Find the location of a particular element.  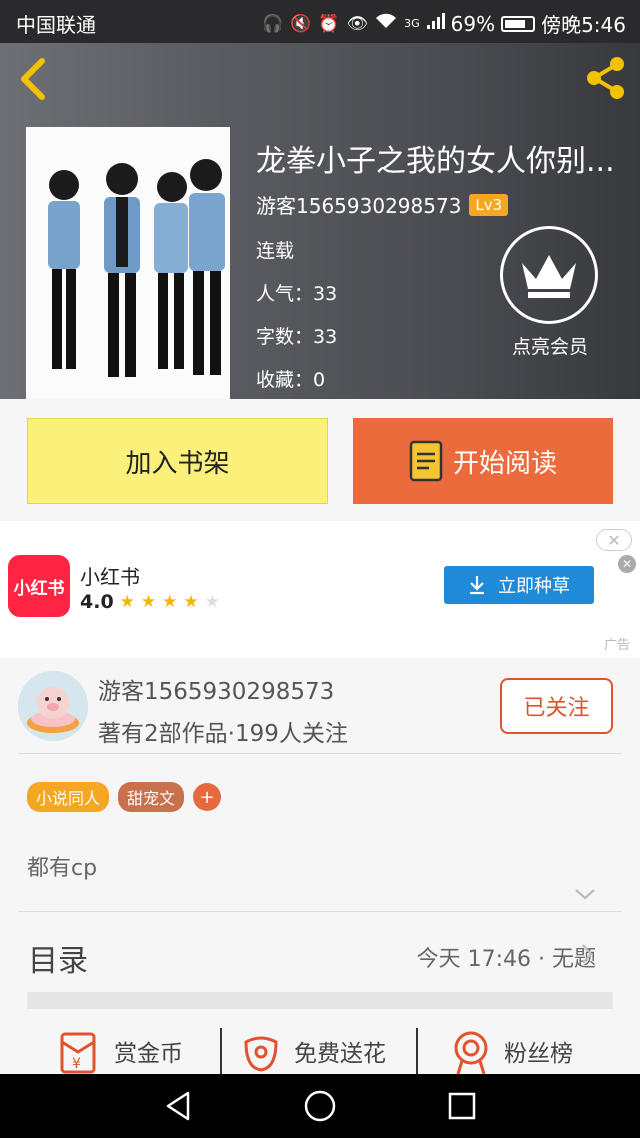

red-envelope-icon: ¥ is located at coordinates (78, 1053).